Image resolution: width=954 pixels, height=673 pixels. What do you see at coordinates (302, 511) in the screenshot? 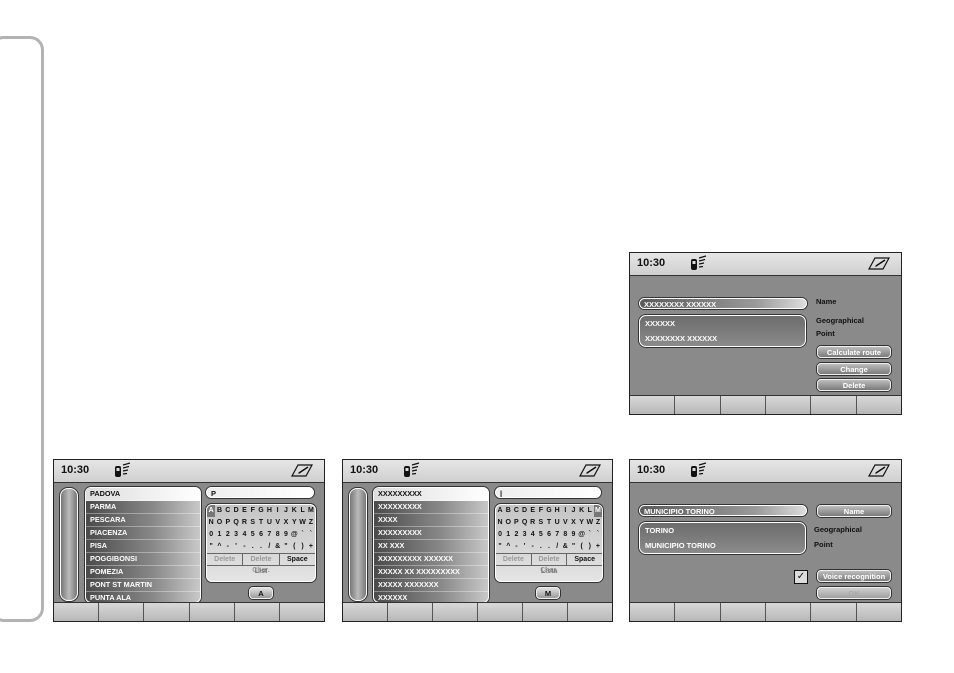
I see `key: L` at bounding box center [302, 511].